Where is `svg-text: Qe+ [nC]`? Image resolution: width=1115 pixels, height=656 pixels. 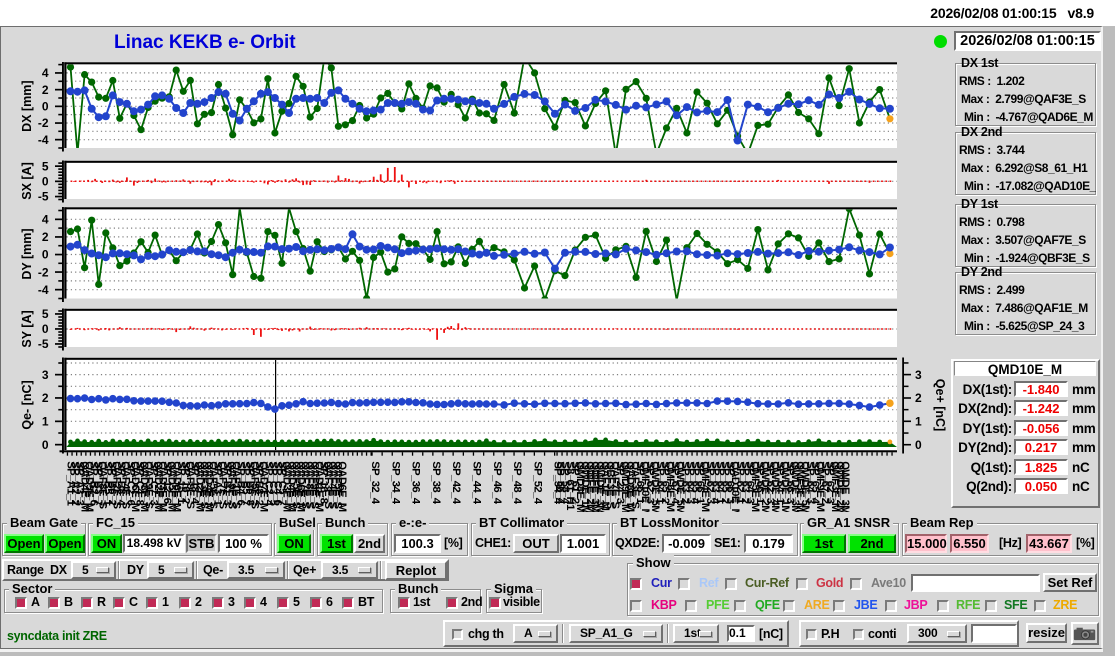 svg-text: Qe+ [nC] is located at coordinates (940, 405).